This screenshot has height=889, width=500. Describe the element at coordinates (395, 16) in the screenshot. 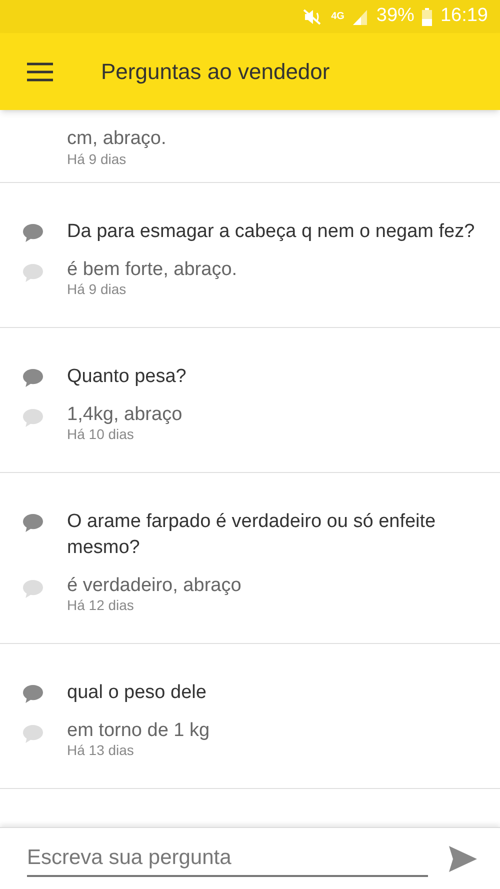

I see `battery-percent: 39%` at that location.